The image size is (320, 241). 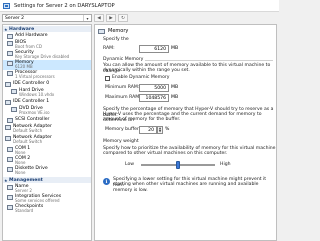 I want to click on tree-item-network-adapter-2: Network Adapter Default Switch, so click(x=47, y=140).